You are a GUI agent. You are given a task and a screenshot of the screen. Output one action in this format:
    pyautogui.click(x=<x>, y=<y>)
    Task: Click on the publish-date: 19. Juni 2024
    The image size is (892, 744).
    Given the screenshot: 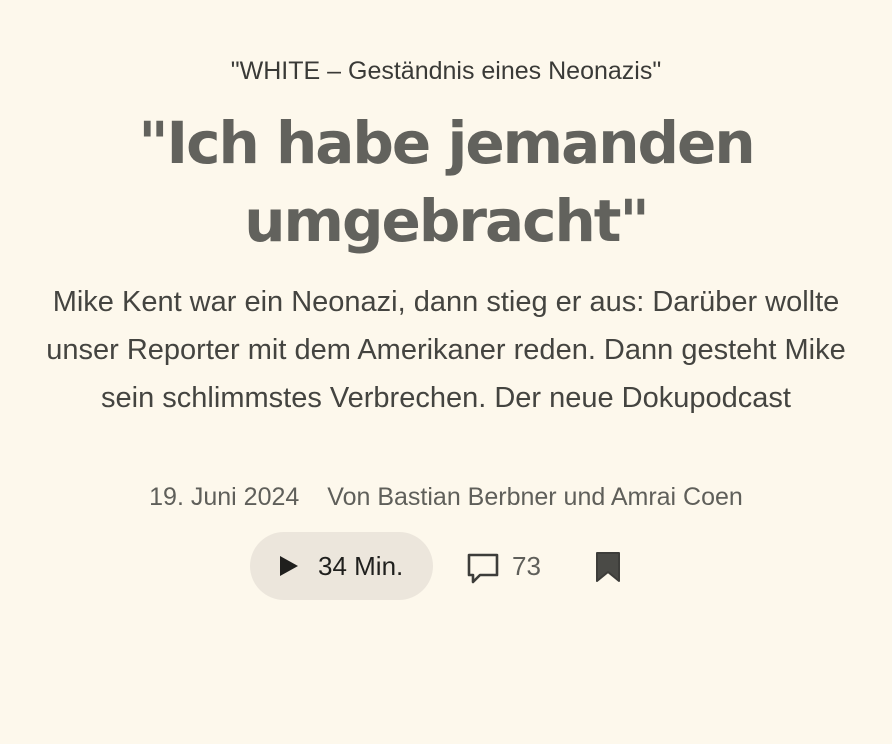 What is the action you would take?
    pyautogui.click(x=224, y=497)
    